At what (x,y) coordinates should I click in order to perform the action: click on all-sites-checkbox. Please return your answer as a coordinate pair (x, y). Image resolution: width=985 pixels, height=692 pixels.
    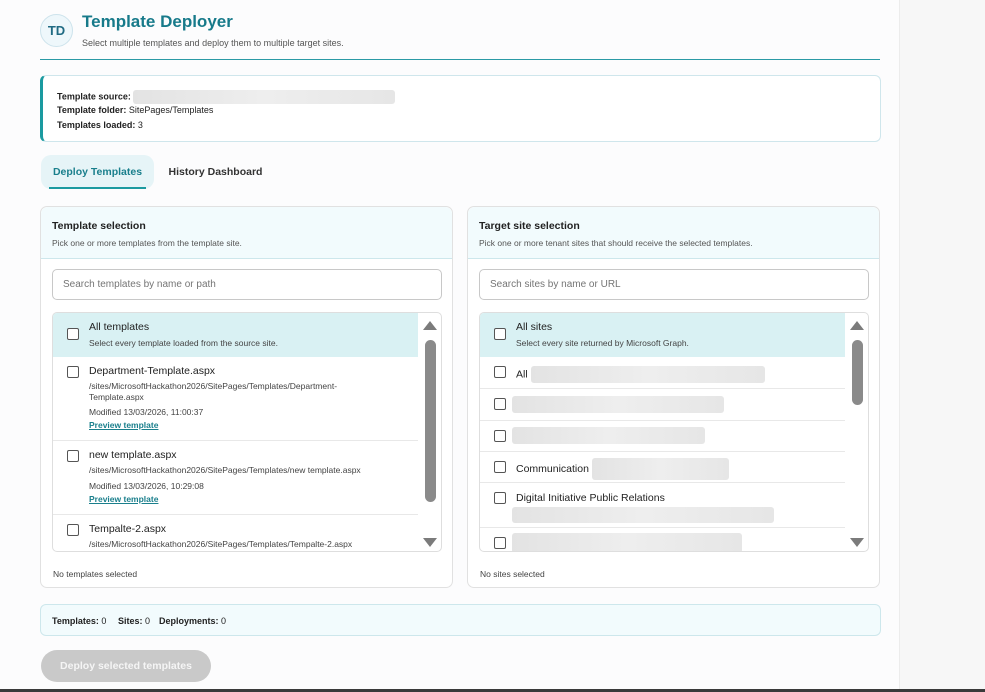
    Looking at the image, I should click on (500, 334).